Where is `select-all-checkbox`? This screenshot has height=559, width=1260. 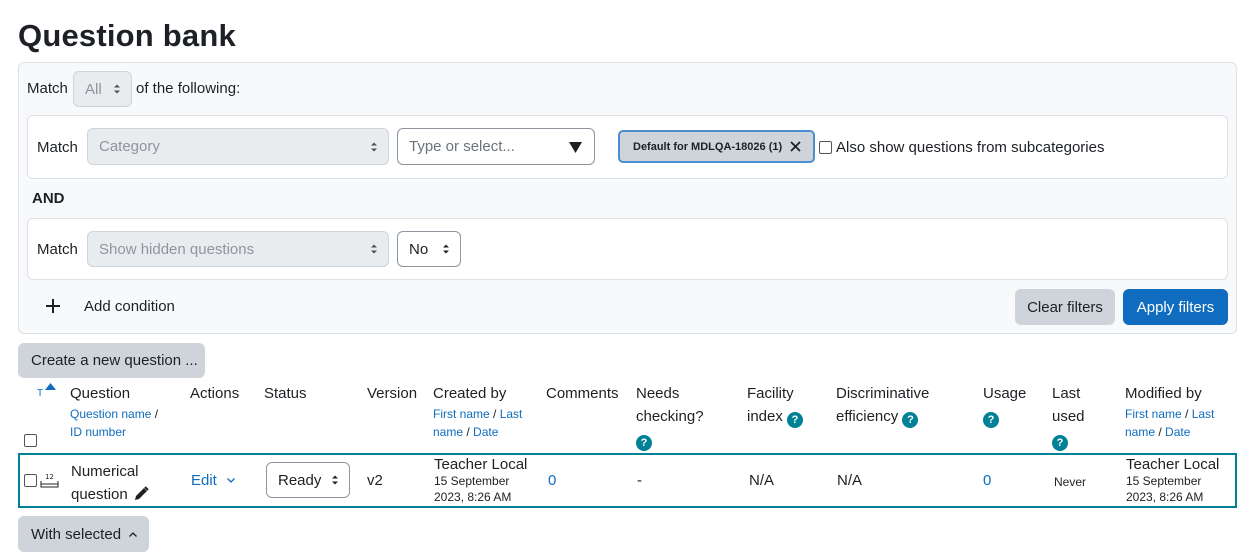 select-all-checkbox is located at coordinates (30, 440).